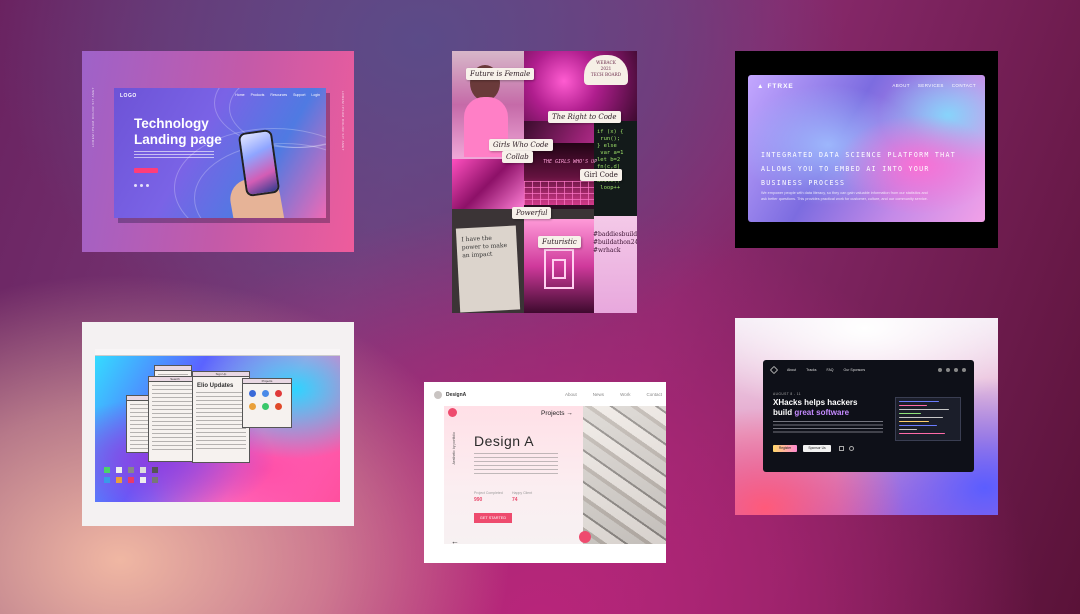 The image size is (1080, 614). I want to click on elio-updates-title: Elio Updates, so click(215, 386).